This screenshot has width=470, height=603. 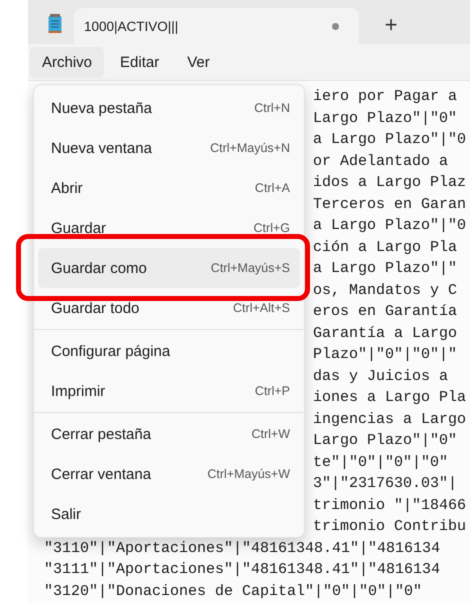 I want to click on menu-item-label: Guardar, so click(x=78, y=228).